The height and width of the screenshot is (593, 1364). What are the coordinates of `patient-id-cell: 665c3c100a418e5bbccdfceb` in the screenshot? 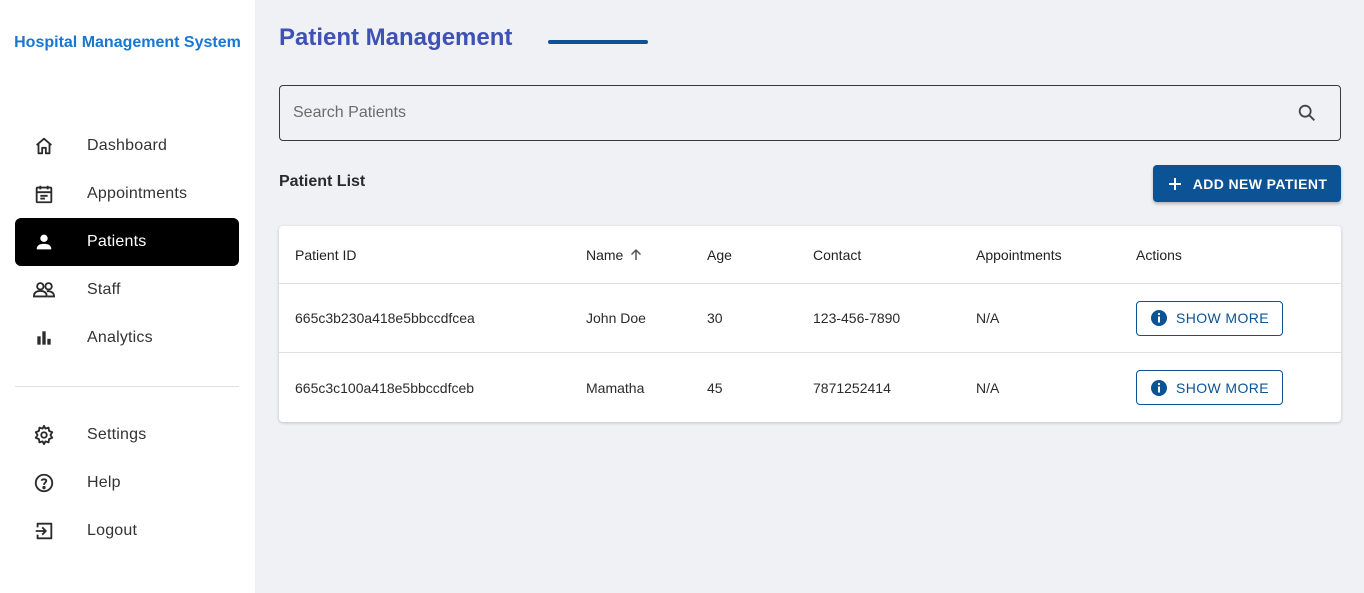 It's located at (385, 387).